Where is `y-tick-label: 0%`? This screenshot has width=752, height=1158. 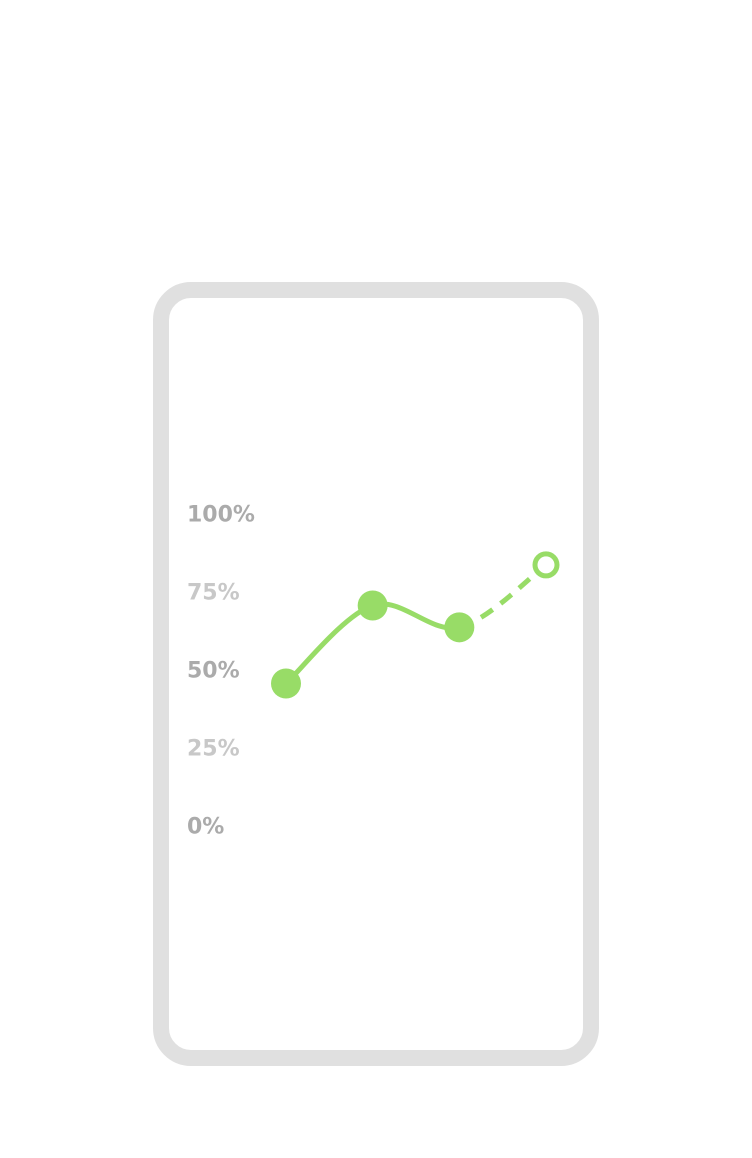 y-tick-label: 0% is located at coordinates (205, 827).